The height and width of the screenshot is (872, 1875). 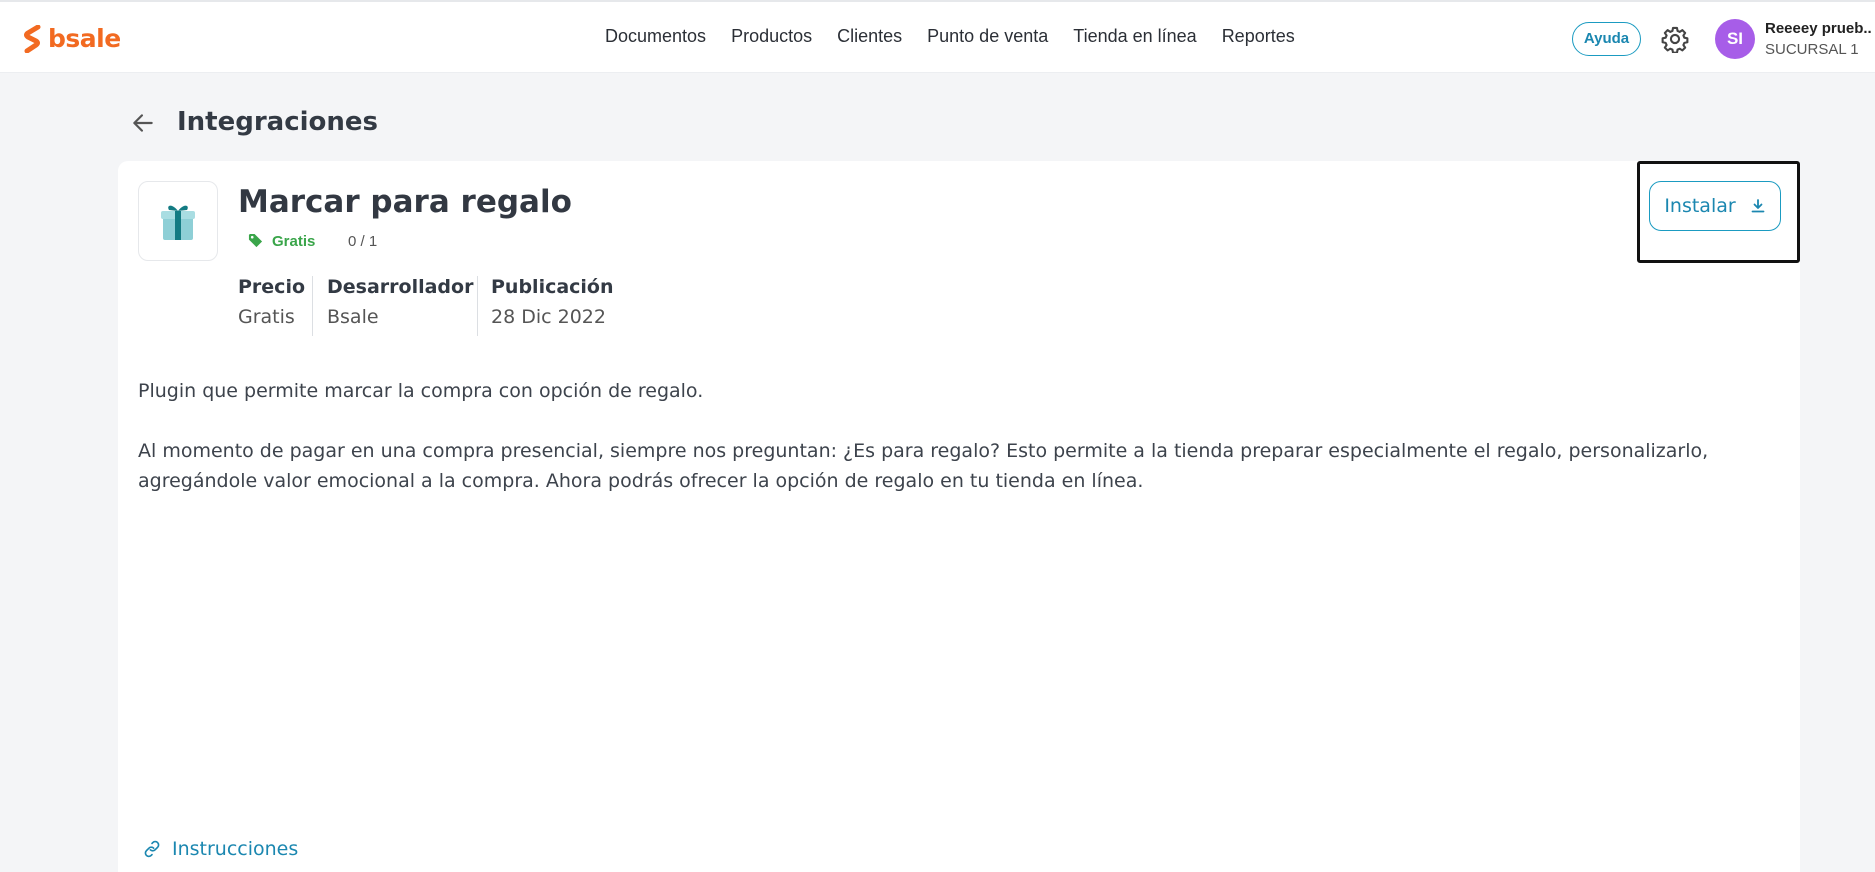 What do you see at coordinates (1758, 206) in the screenshot?
I see `download-icon` at bounding box center [1758, 206].